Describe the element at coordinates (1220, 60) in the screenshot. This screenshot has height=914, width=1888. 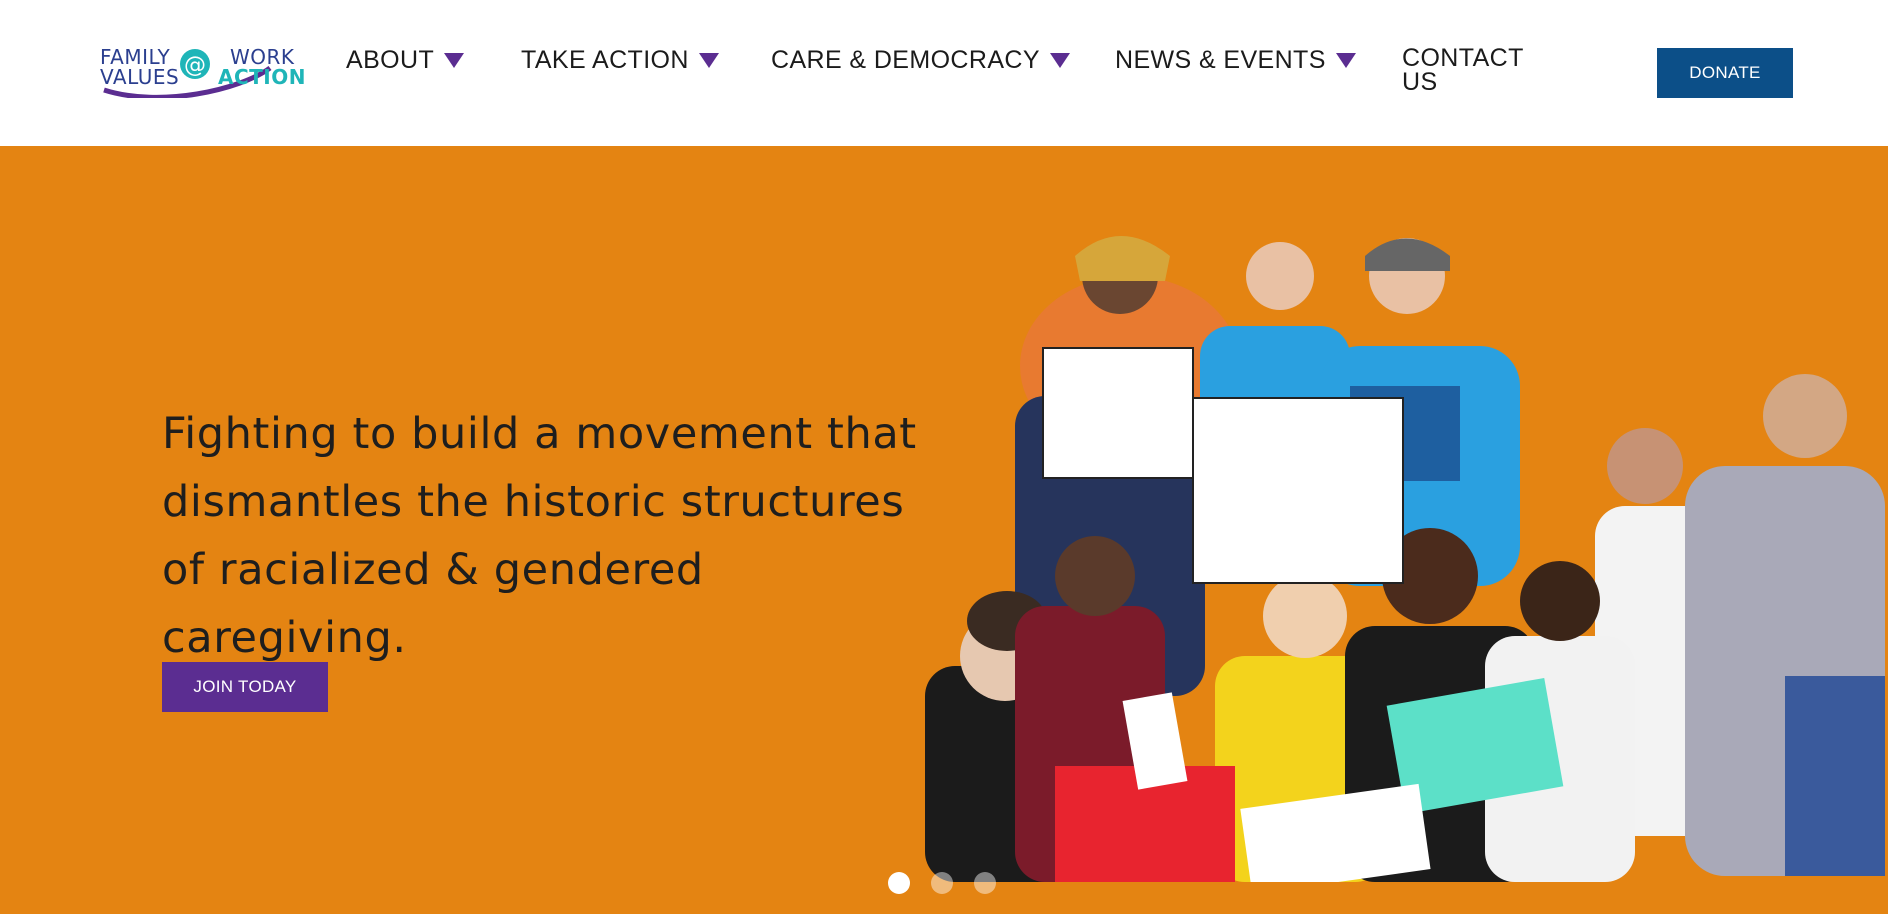
I see `nav-item-label: NEWS & EVENTS` at that location.